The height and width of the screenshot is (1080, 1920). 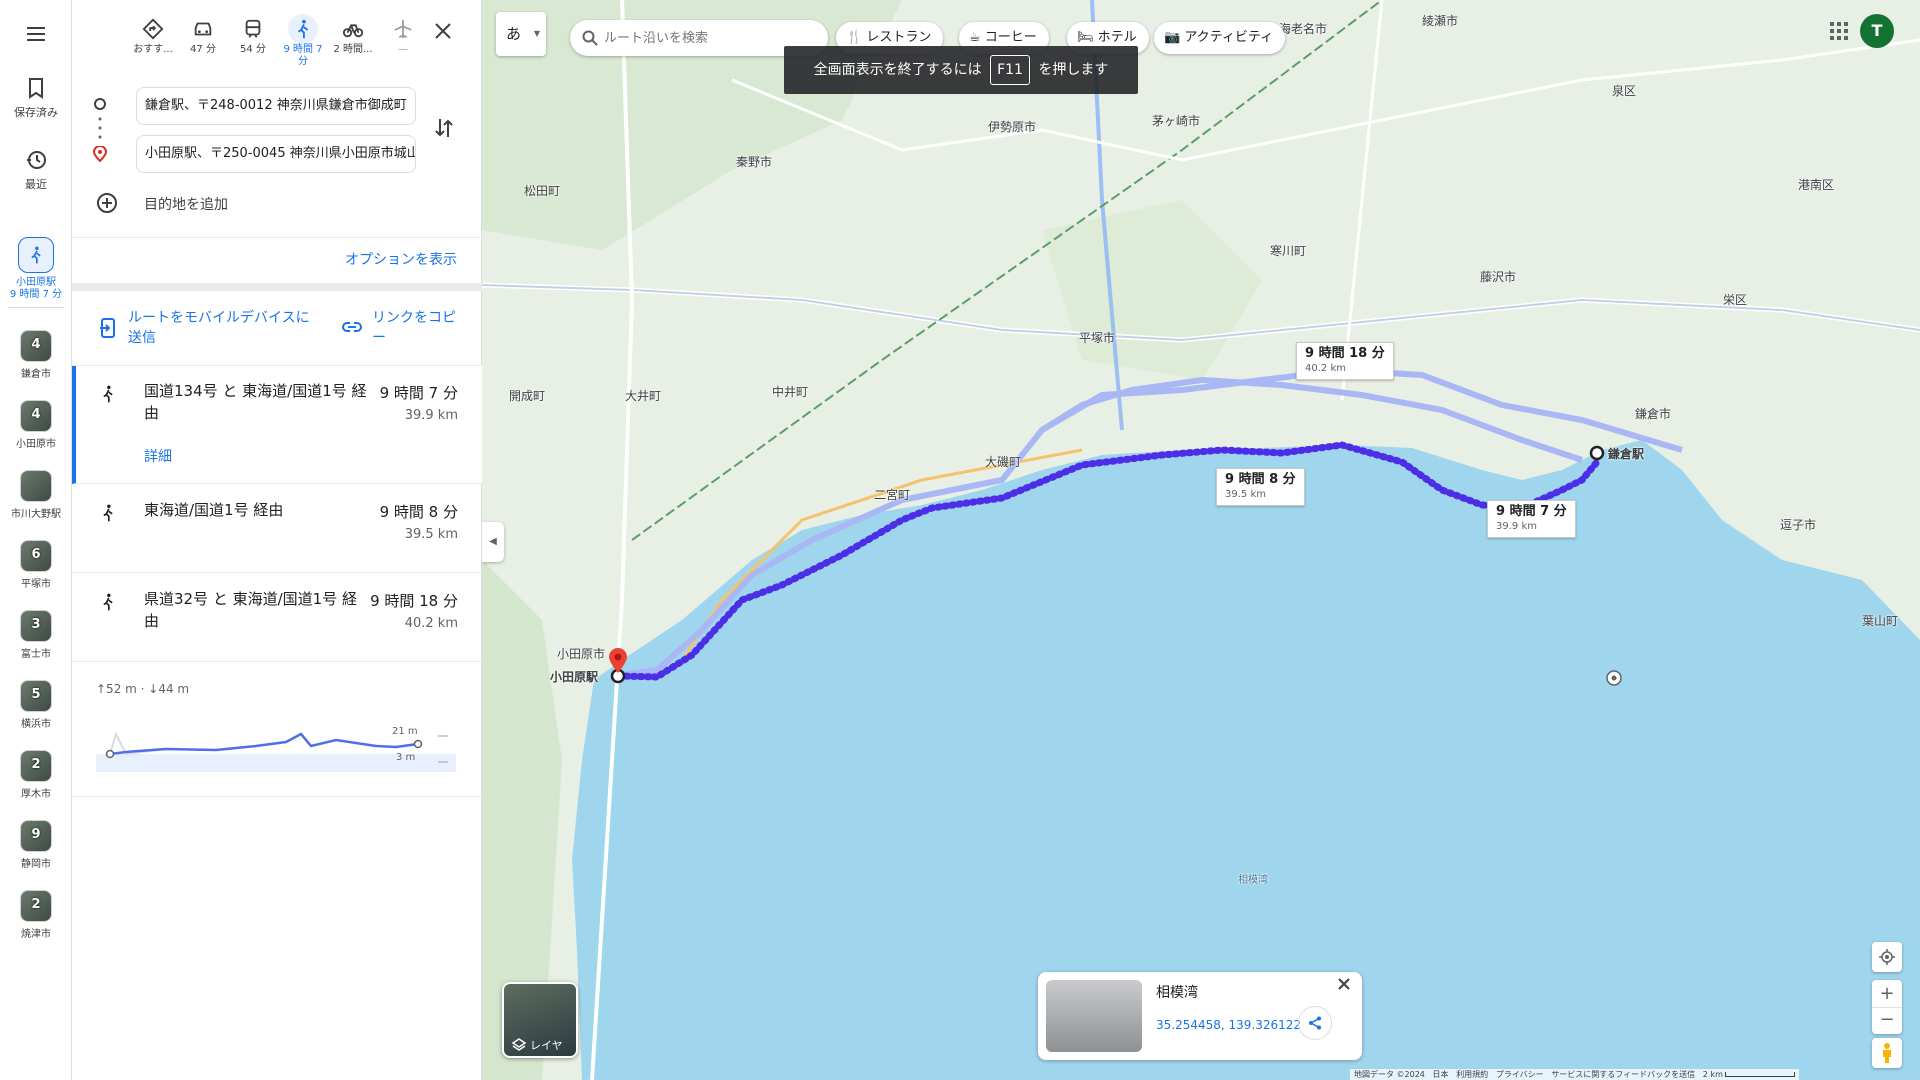 What do you see at coordinates (1094, 1016) in the screenshot?
I see `place-thumbnail` at bounding box center [1094, 1016].